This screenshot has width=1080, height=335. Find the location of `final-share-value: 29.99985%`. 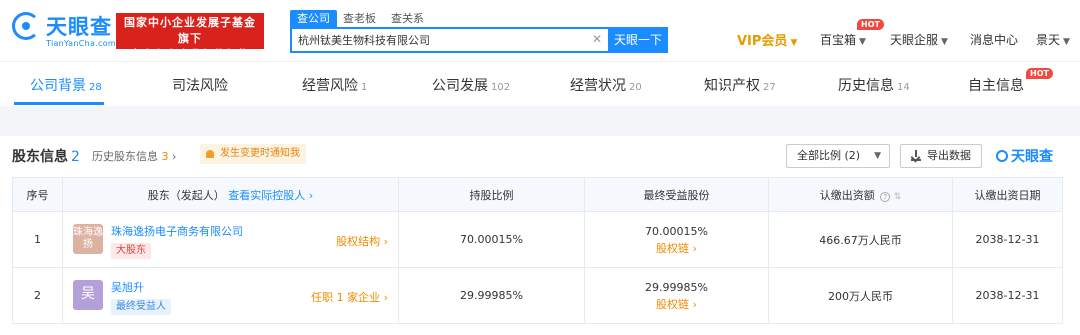

final-share-value: 29.99985% is located at coordinates (676, 287).